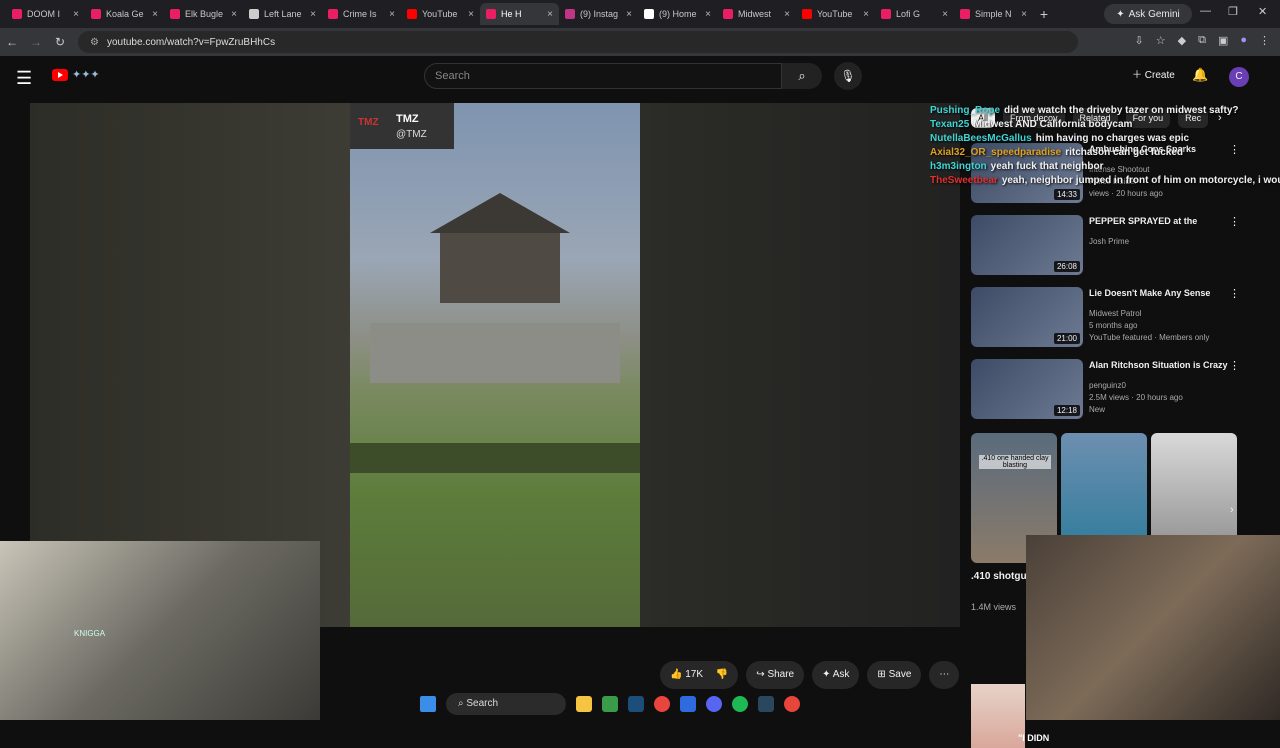 The height and width of the screenshot is (748, 1280). I want to click on ask-gemini-button: ✦ Ask Gemini, so click(1148, 14).